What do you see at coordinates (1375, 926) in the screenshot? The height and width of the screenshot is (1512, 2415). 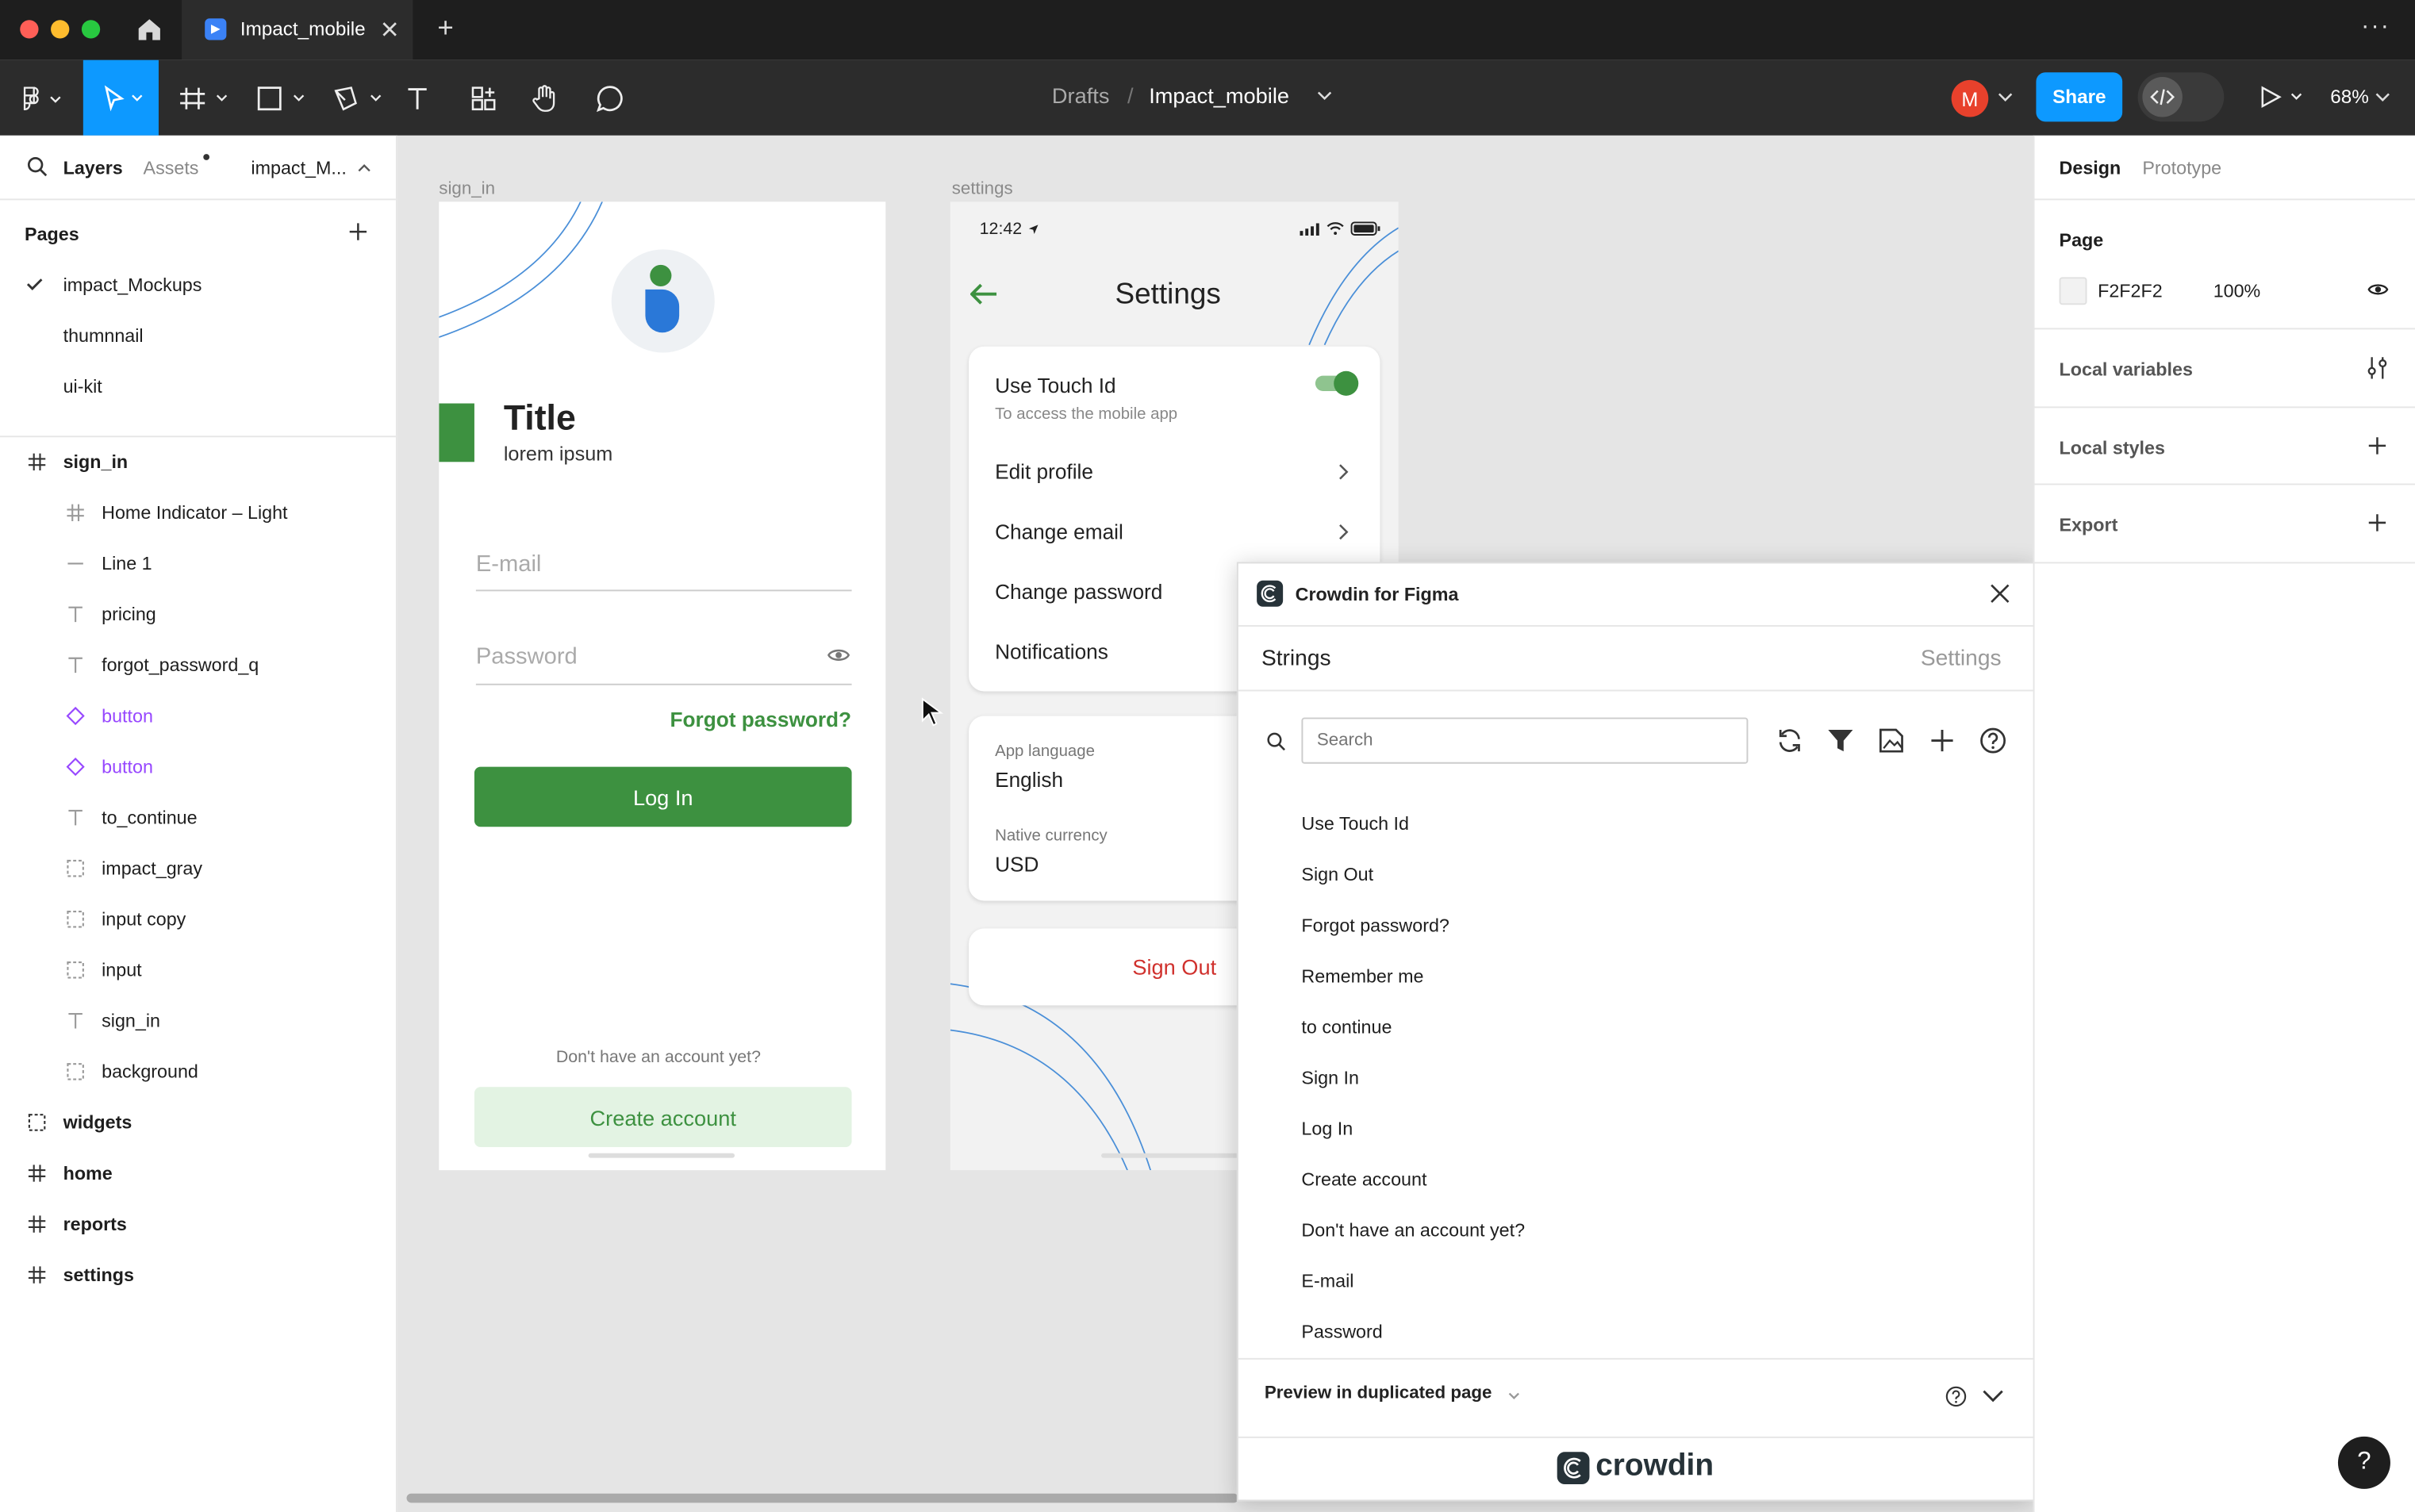 I see `string-item: Forgot password?` at bounding box center [1375, 926].